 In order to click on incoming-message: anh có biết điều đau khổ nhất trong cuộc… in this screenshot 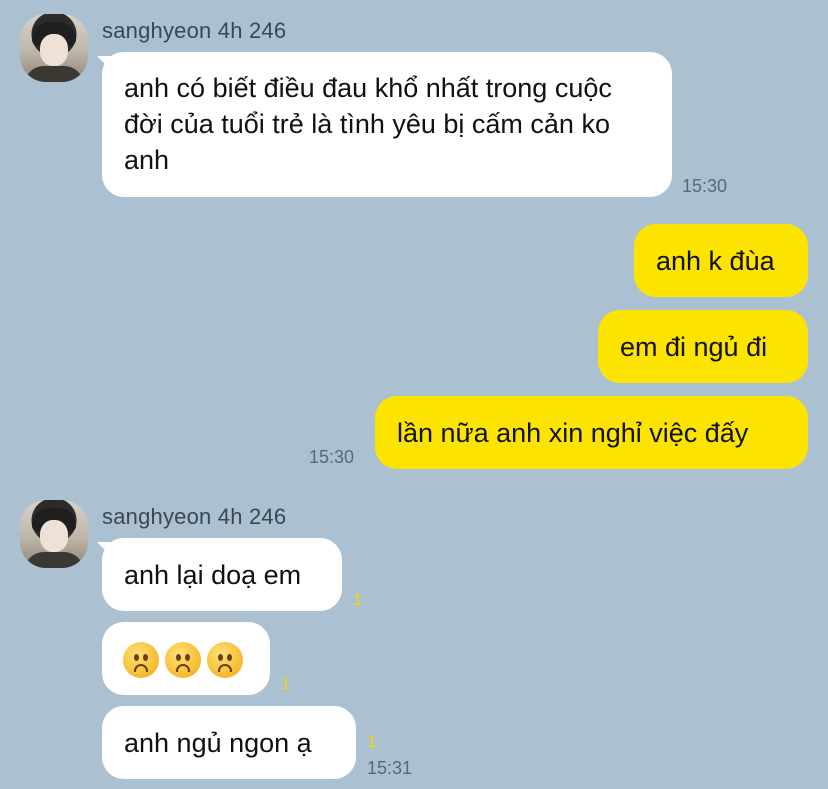, I will do `click(387, 124)`.